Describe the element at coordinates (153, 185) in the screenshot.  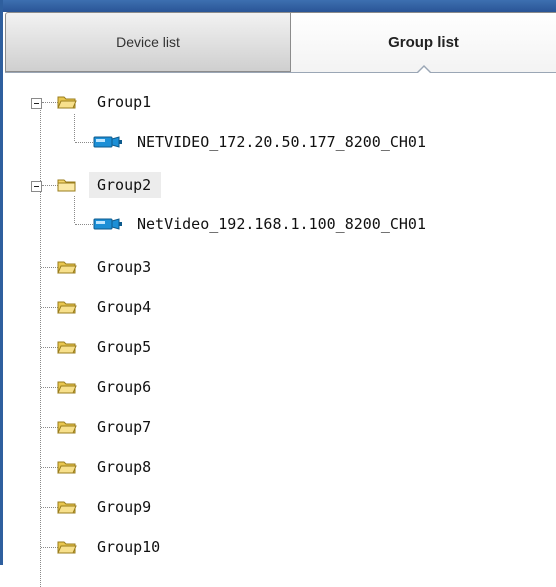
I see `tree-item-group2: Group2` at that location.